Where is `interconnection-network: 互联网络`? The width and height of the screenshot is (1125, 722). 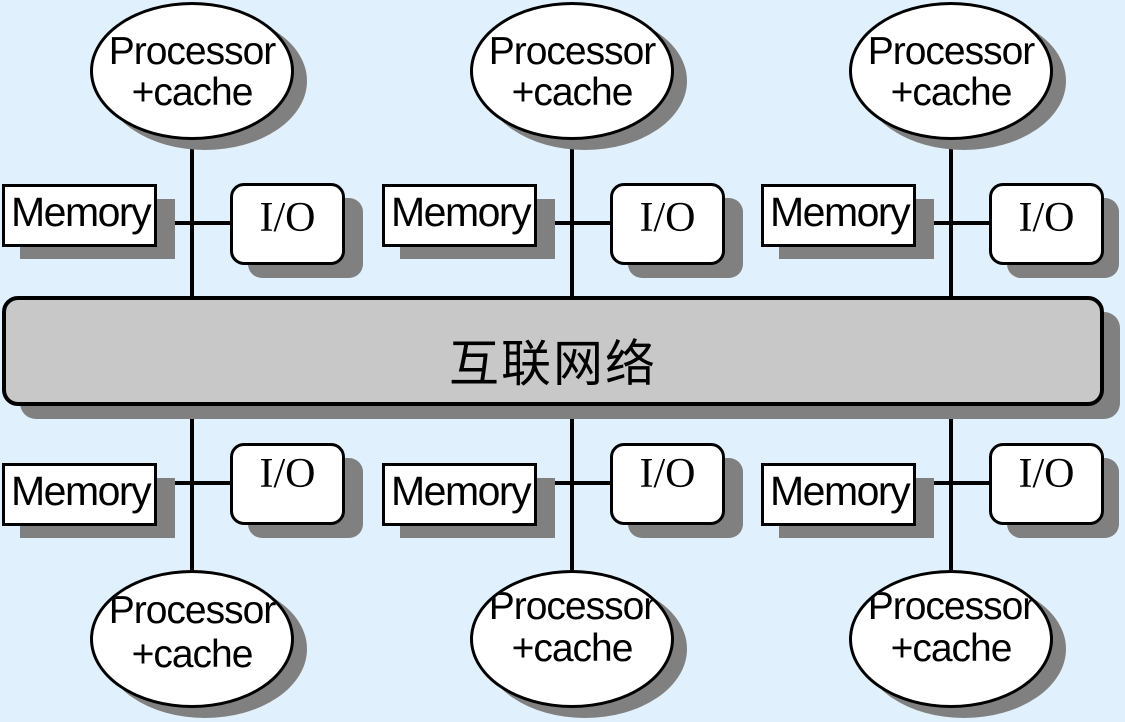
interconnection-network: 互联网络 is located at coordinates (553, 351).